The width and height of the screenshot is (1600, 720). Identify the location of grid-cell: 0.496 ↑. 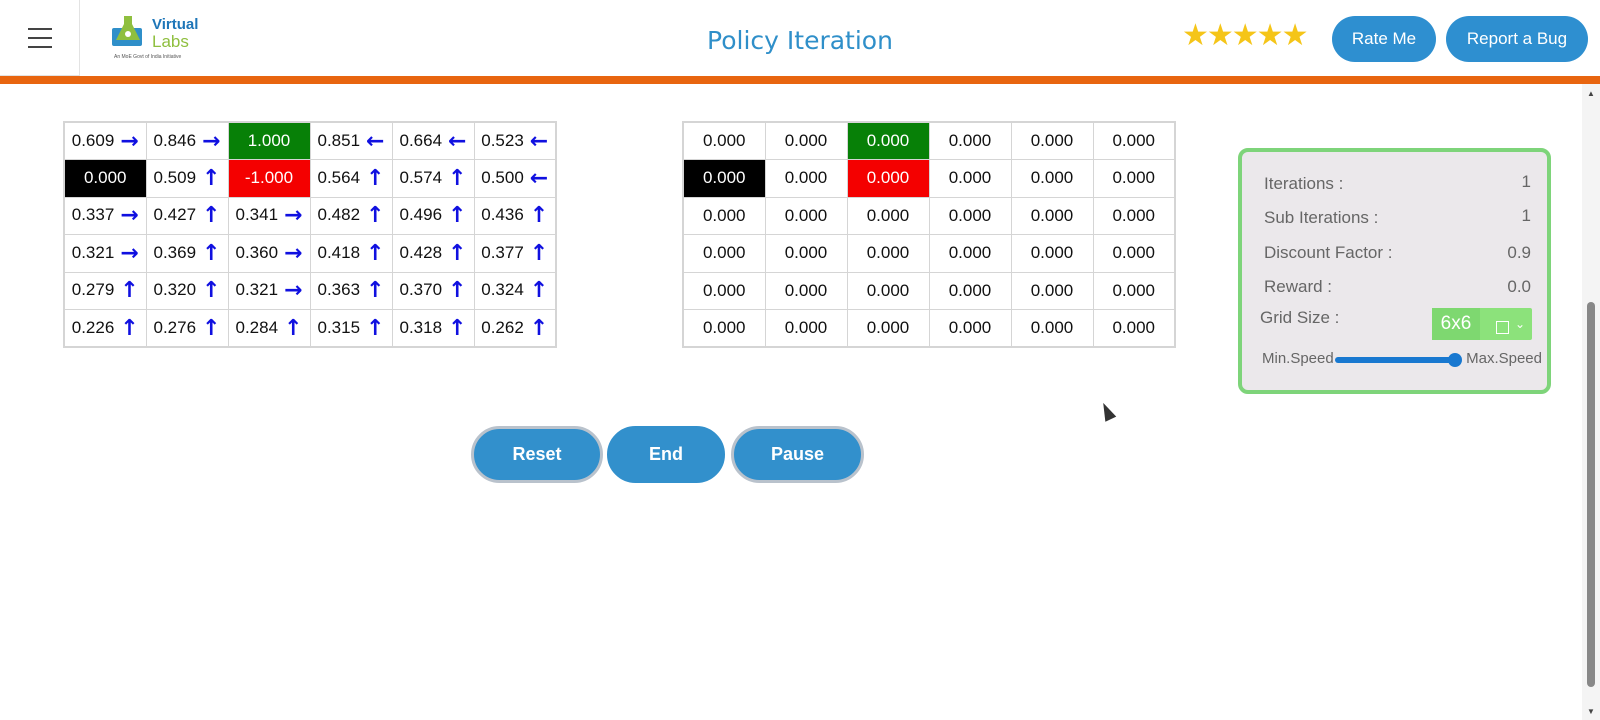
(433, 215).